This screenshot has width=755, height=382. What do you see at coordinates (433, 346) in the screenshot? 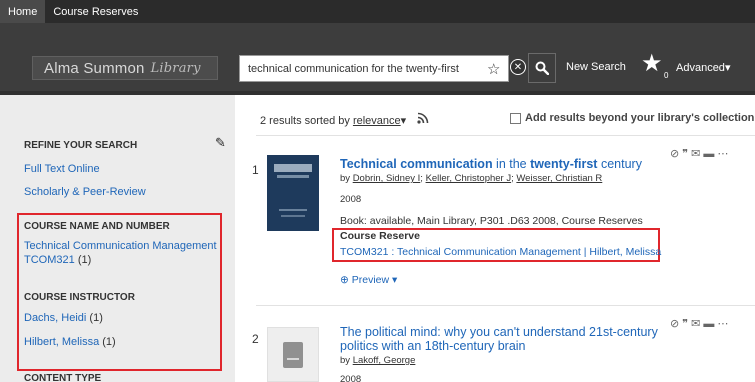
I see `title-line: politics with an 18th-century brain` at bounding box center [433, 346].